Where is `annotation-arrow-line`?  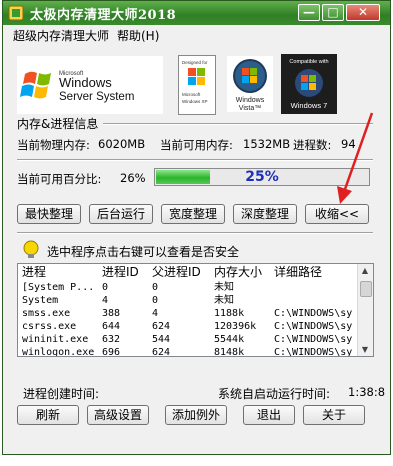
annotation-arrow-line is located at coordinates (358, 152).